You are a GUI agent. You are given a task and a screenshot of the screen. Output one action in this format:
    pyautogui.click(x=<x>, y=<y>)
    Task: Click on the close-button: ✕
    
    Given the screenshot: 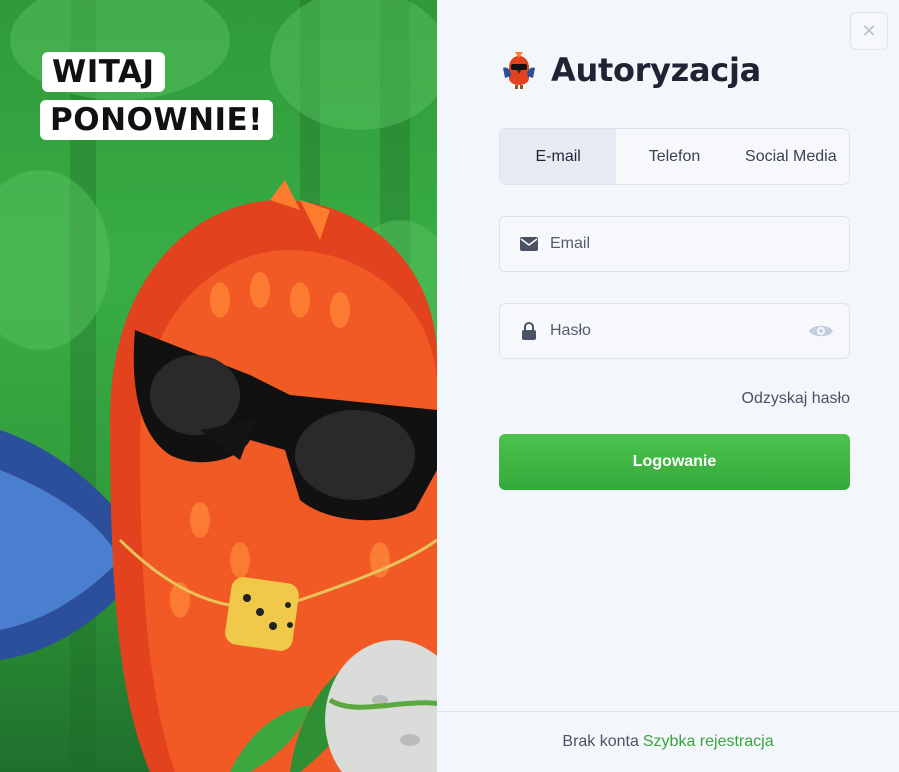 What is the action you would take?
    pyautogui.click(x=869, y=31)
    